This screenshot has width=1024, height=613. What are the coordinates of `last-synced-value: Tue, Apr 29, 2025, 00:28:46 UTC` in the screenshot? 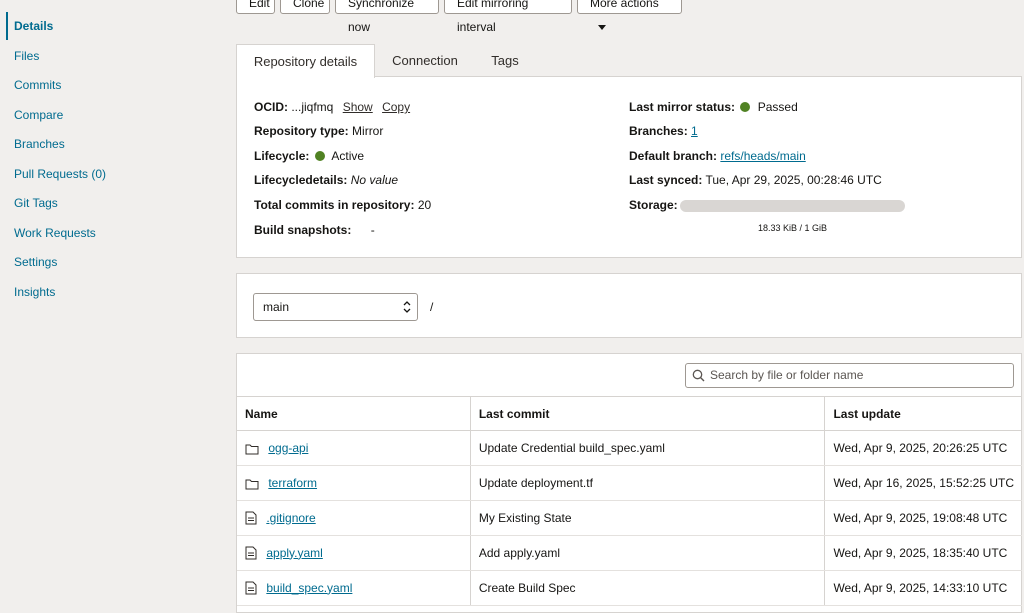 It's located at (793, 180).